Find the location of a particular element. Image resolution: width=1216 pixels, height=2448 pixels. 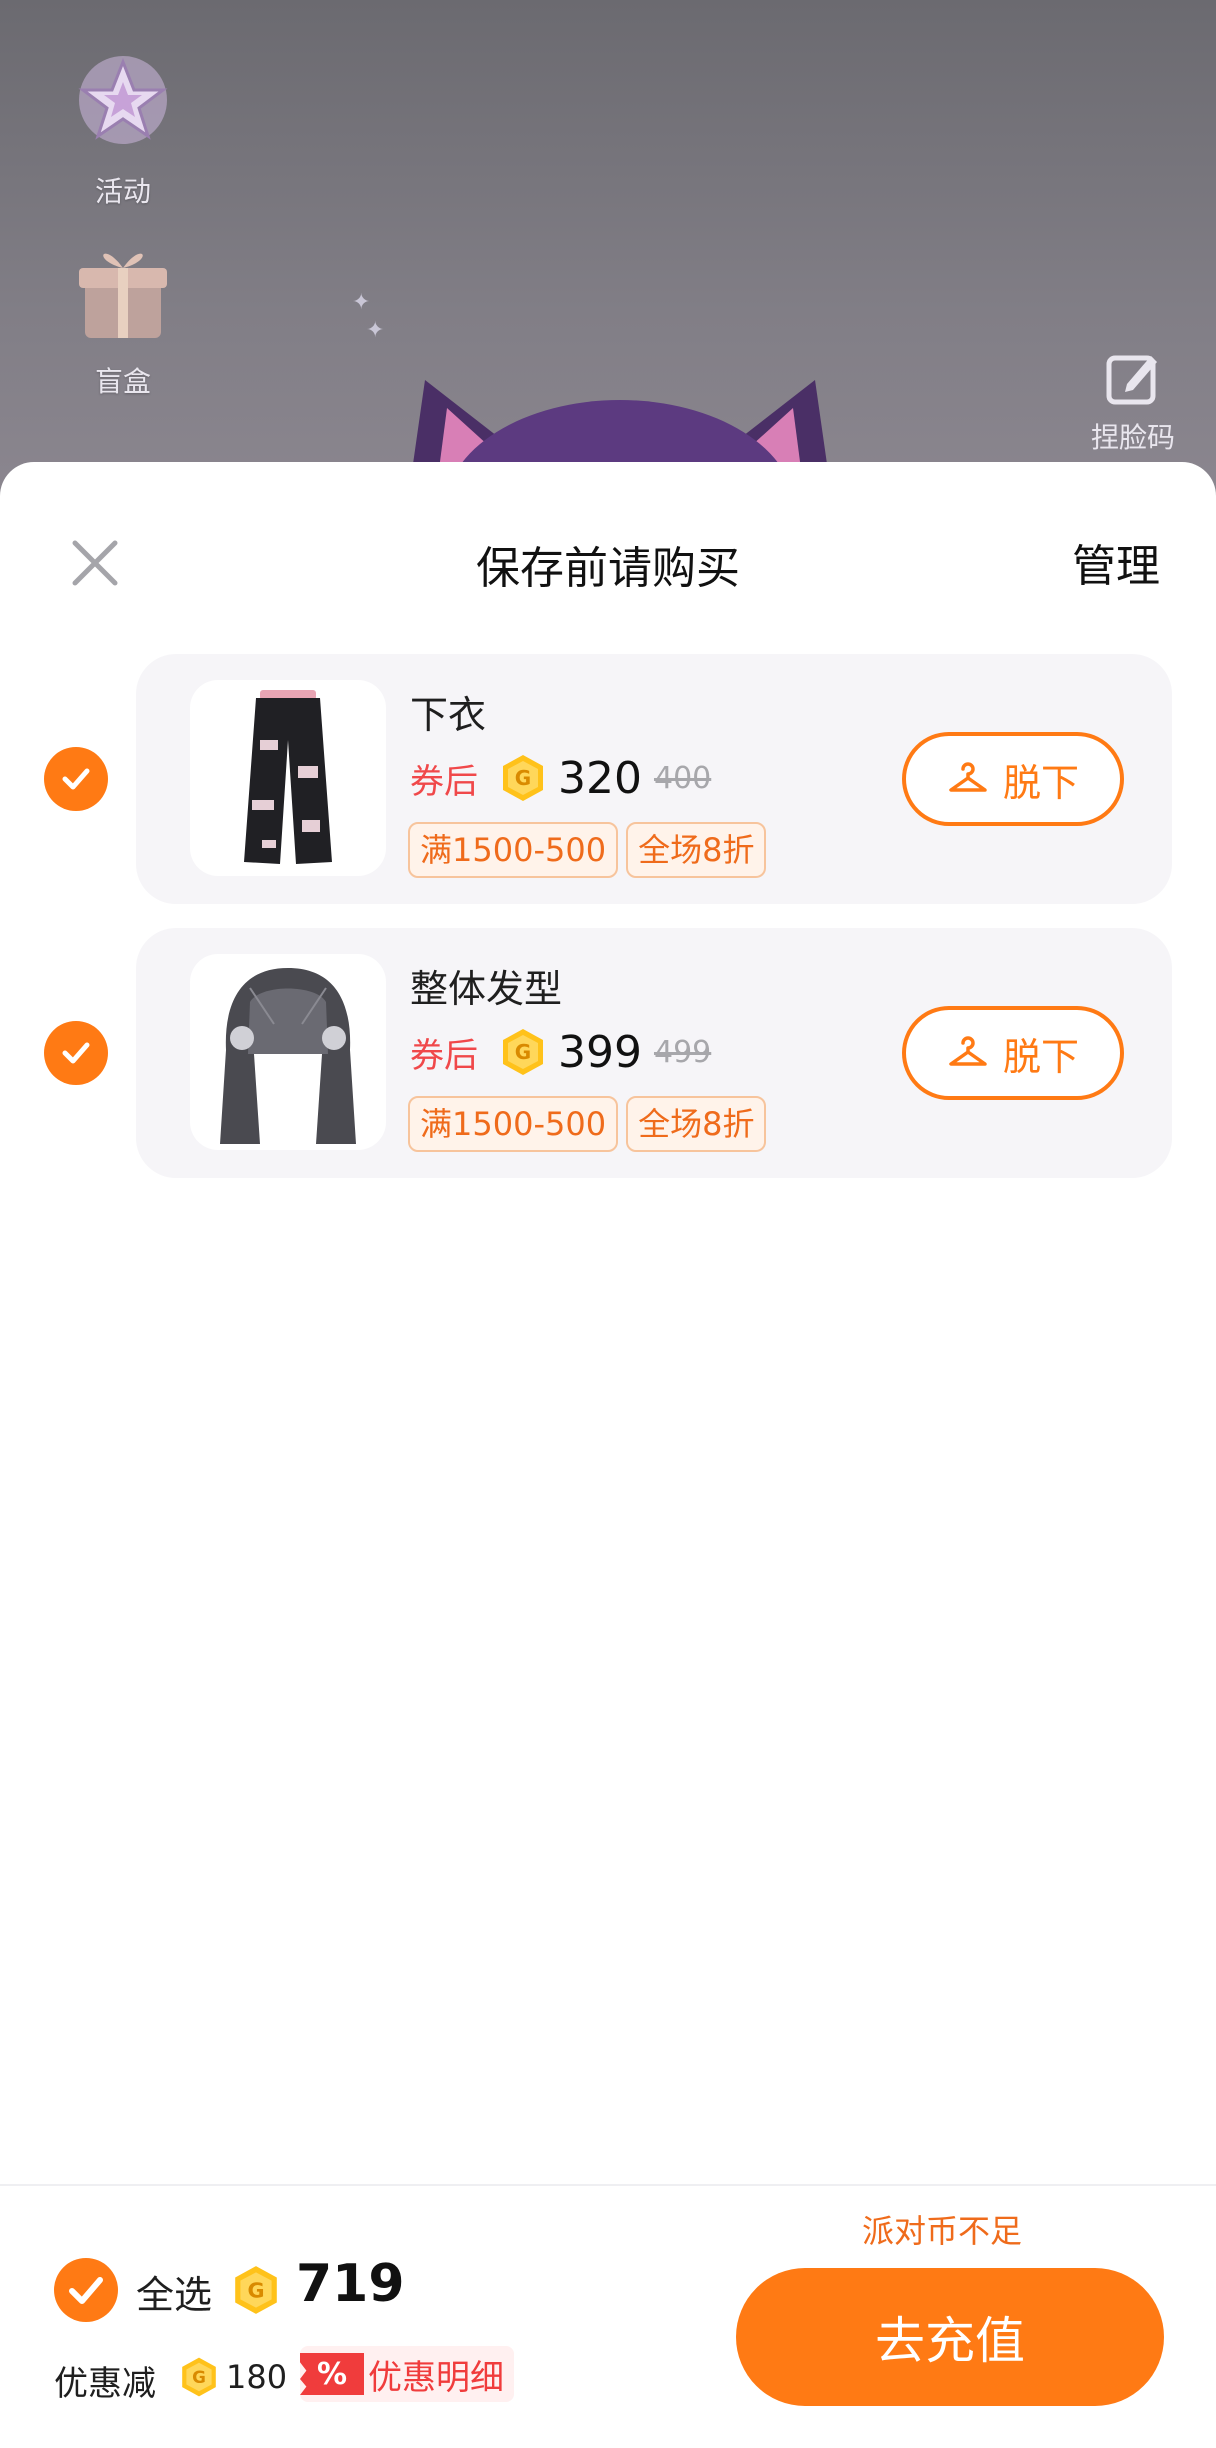

insufficient-coins-notice: 派对币不足 is located at coordinates (942, 2231).